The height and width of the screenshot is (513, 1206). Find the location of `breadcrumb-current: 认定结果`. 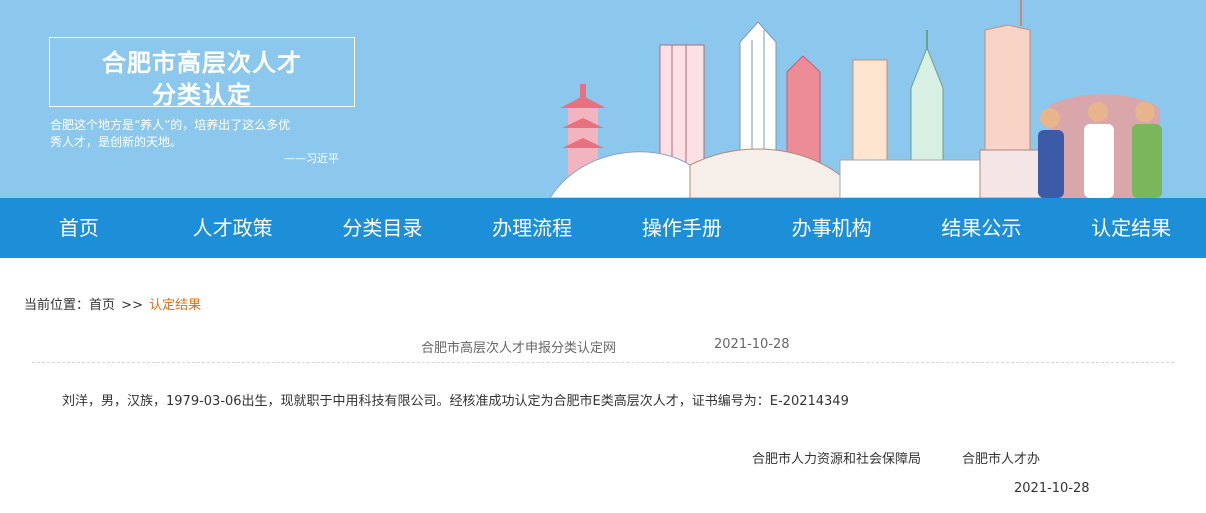

breadcrumb-current: 认定结果 is located at coordinates (175, 305).